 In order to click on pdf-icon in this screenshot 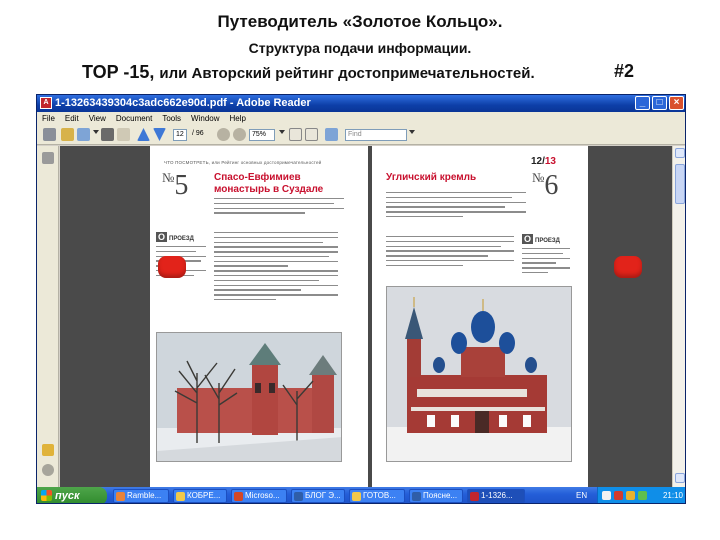, I will do `click(474, 496)`.